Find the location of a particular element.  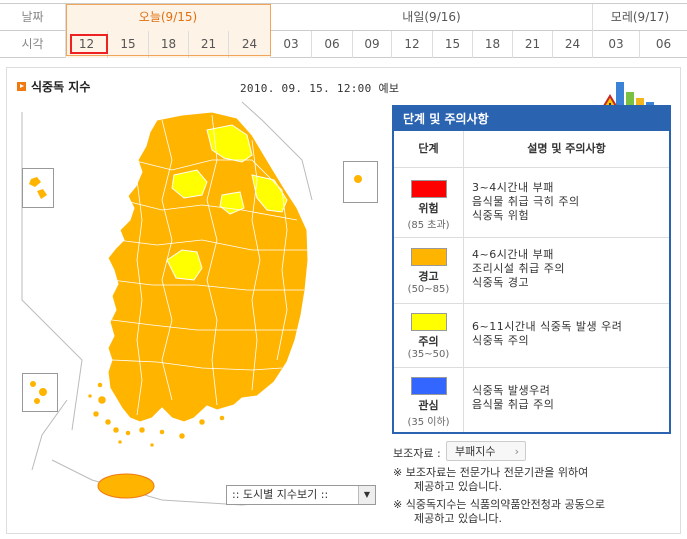

level-name: 경고 is located at coordinates (428, 276).